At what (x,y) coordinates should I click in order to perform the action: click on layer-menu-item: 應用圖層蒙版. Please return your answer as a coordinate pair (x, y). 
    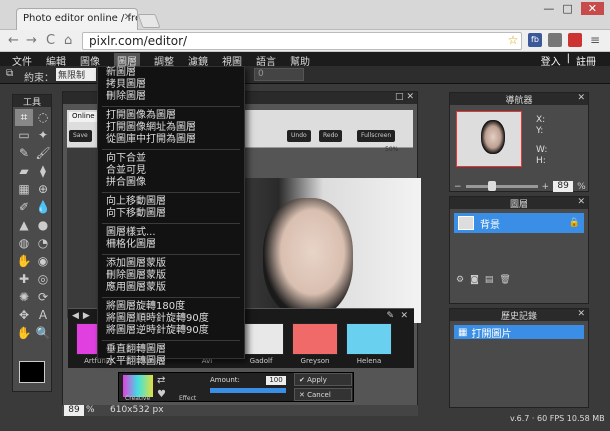
    Looking at the image, I should click on (171, 288).